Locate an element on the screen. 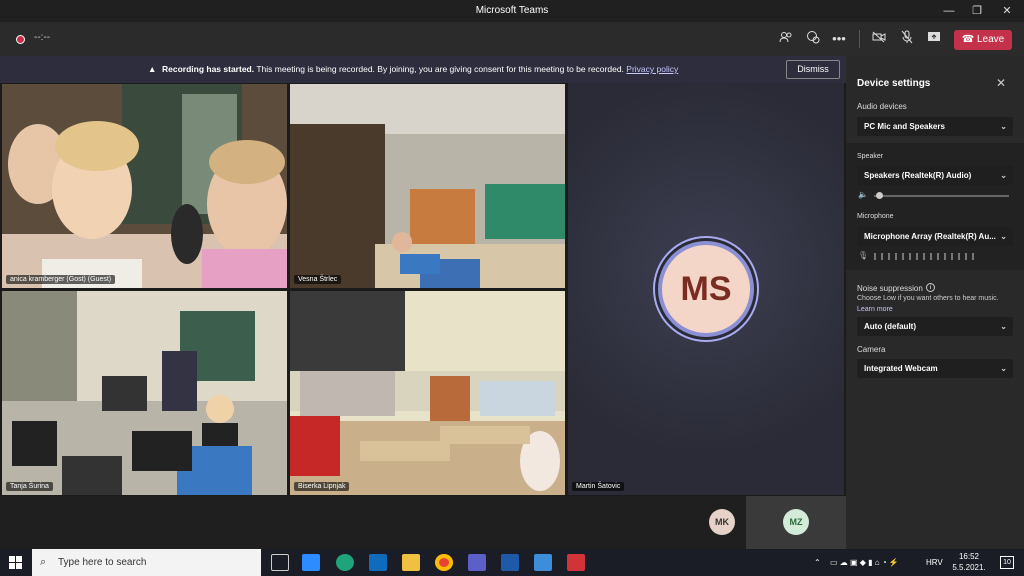 The height and width of the screenshot is (576, 1024). video-tile-4: Biserka Lipnjak is located at coordinates (427, 393).